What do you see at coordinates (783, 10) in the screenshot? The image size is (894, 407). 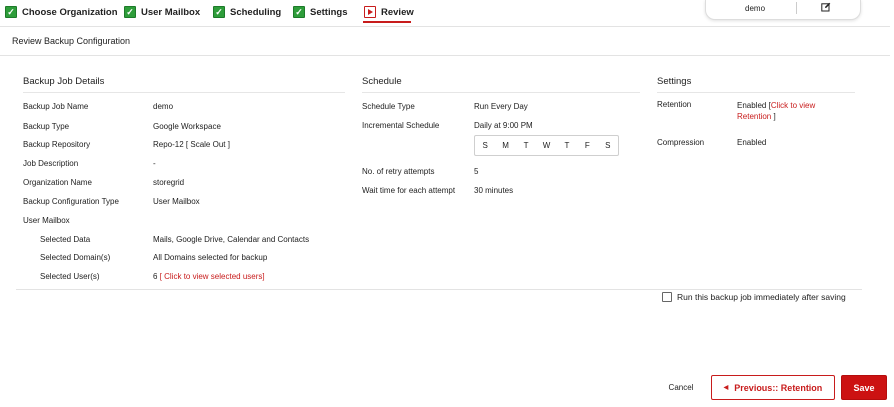 I see `user-tab` at bounding box center [783, 10].